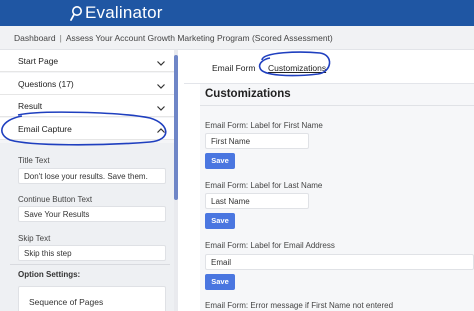 This screenshot has width=474, height=311. Describe the element at coordinates (55, 199) in the screenshot. I see `continue-button-text-label: Continue Button Text` at that location.